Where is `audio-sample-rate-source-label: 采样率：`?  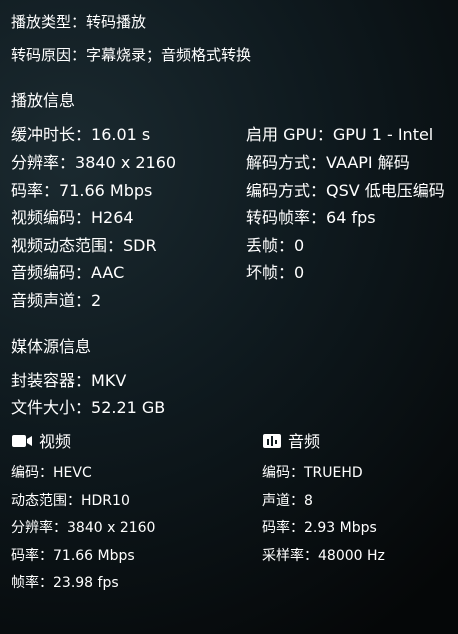 audio-sample-rate-source-label: 采样率： is located at coordinates (290, 556).